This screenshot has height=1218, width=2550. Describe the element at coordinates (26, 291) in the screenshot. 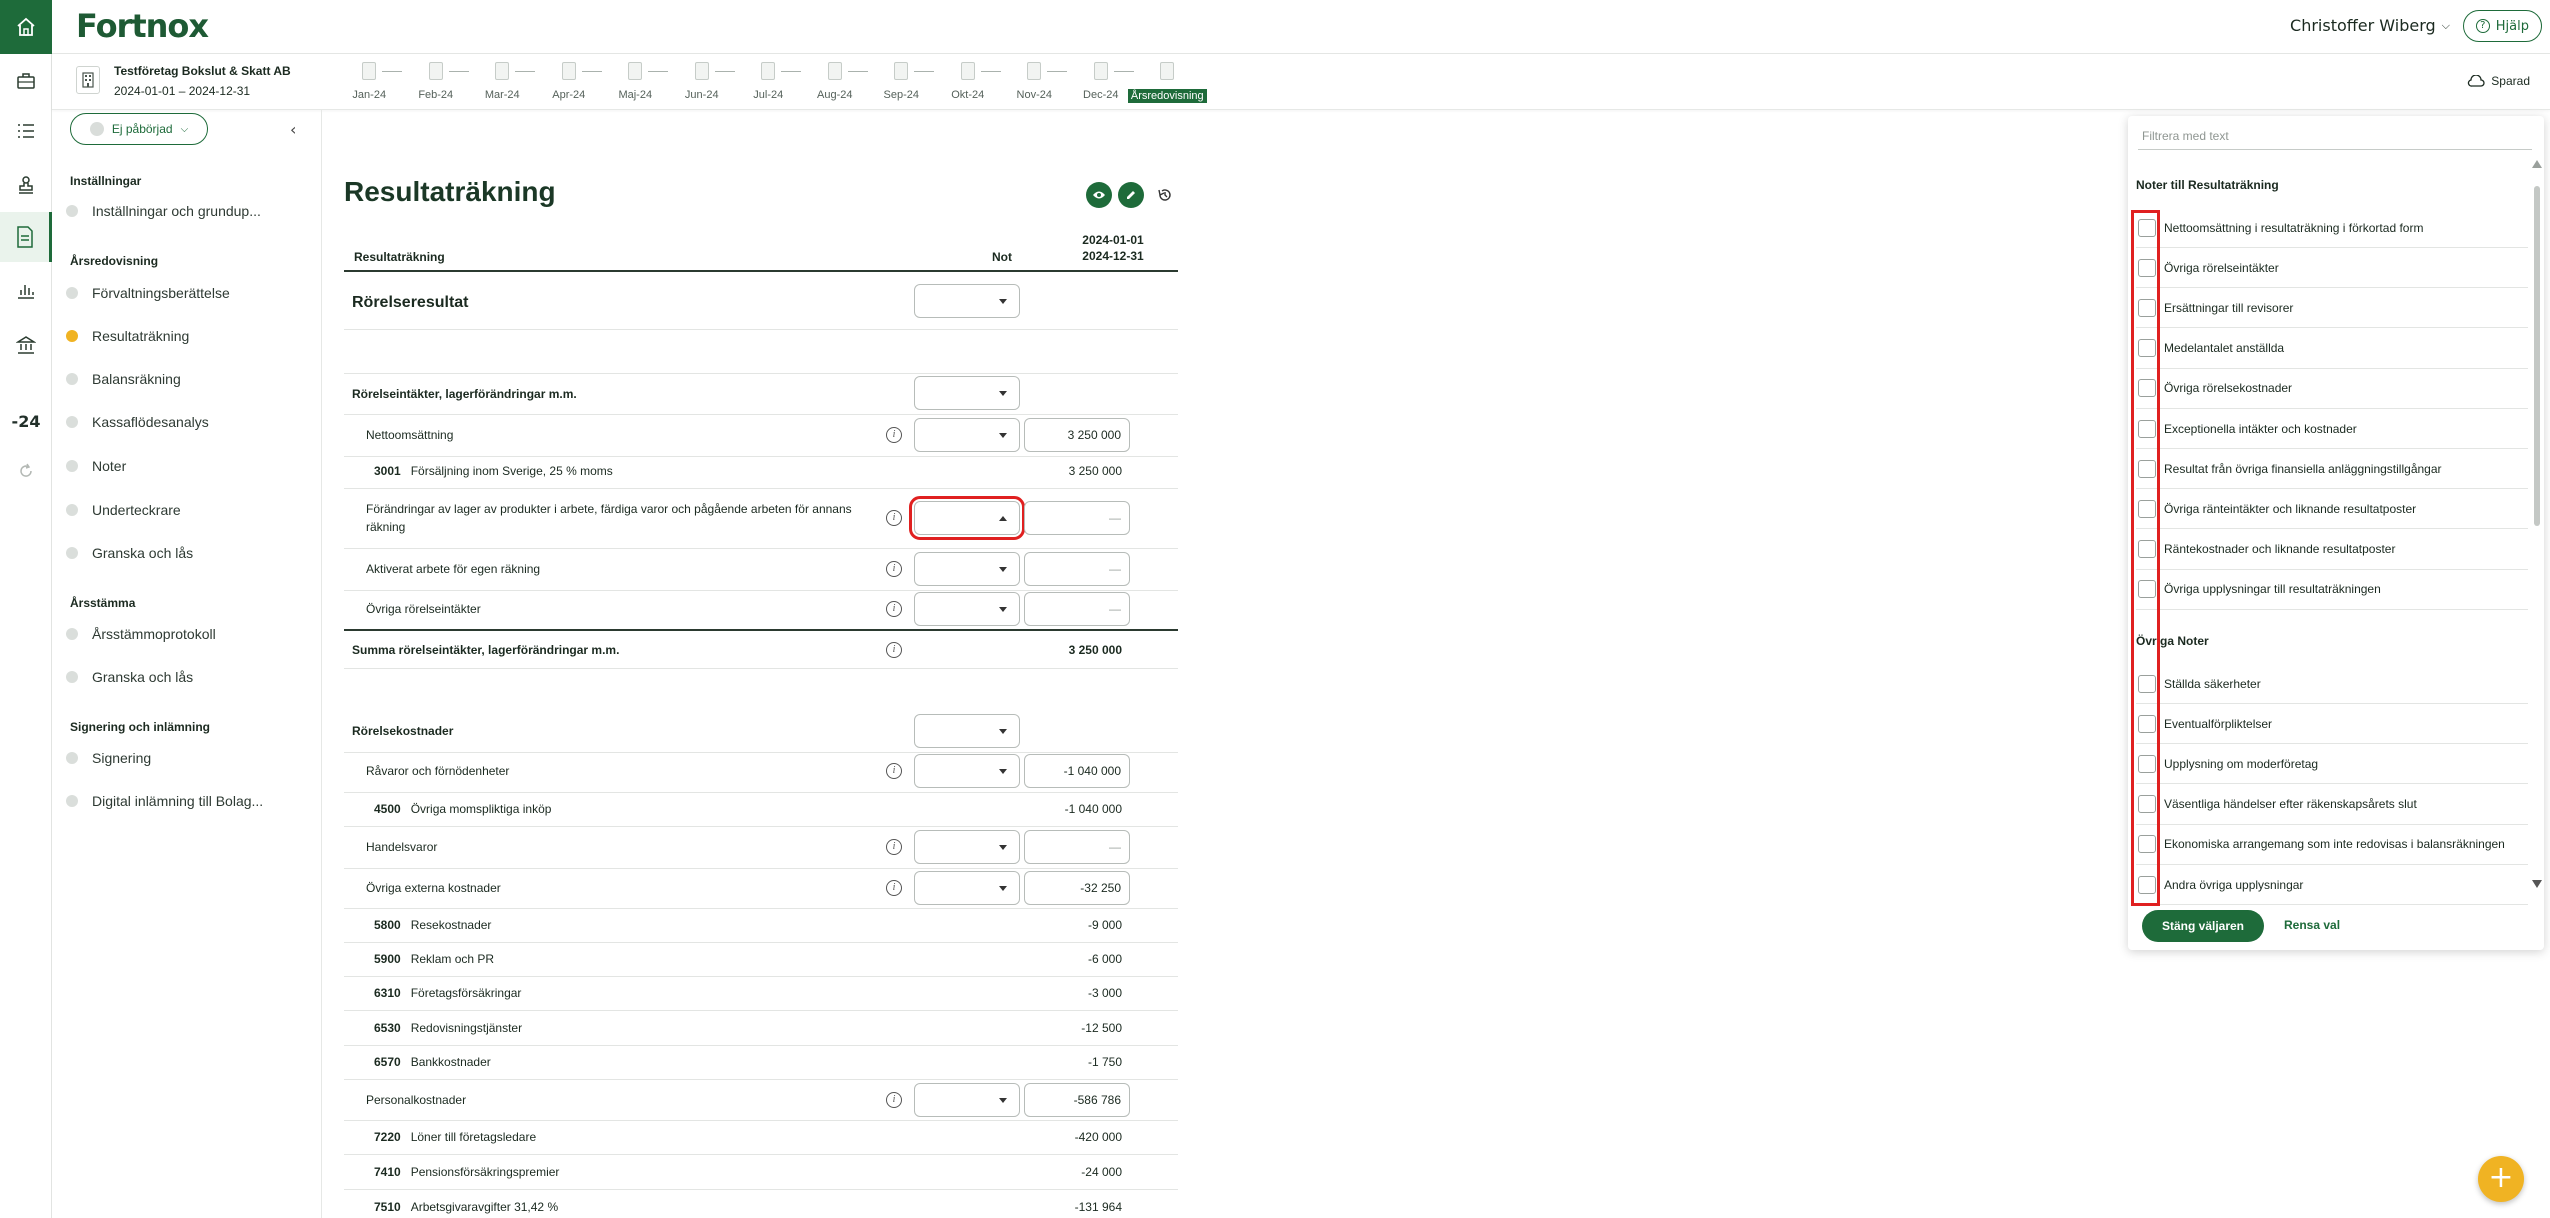

I see `chart-icon` at that location.